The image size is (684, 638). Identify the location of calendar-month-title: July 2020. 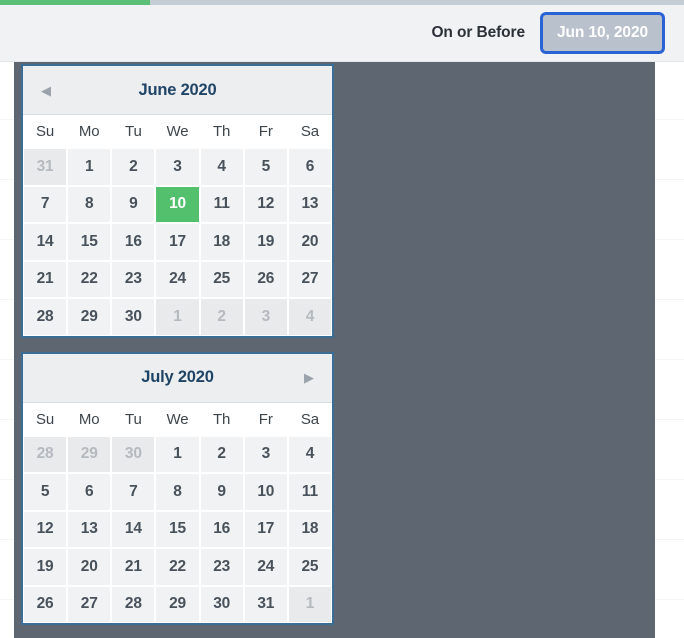
(177, 377).